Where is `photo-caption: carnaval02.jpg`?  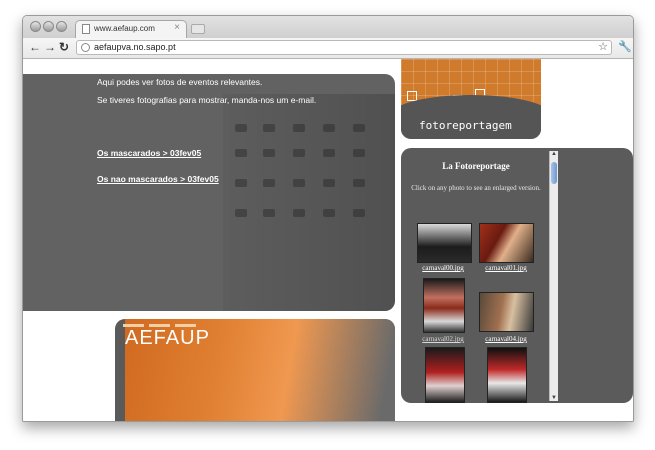 photo-caption: carnaval02.jpg is located at coordinates (443, 339).